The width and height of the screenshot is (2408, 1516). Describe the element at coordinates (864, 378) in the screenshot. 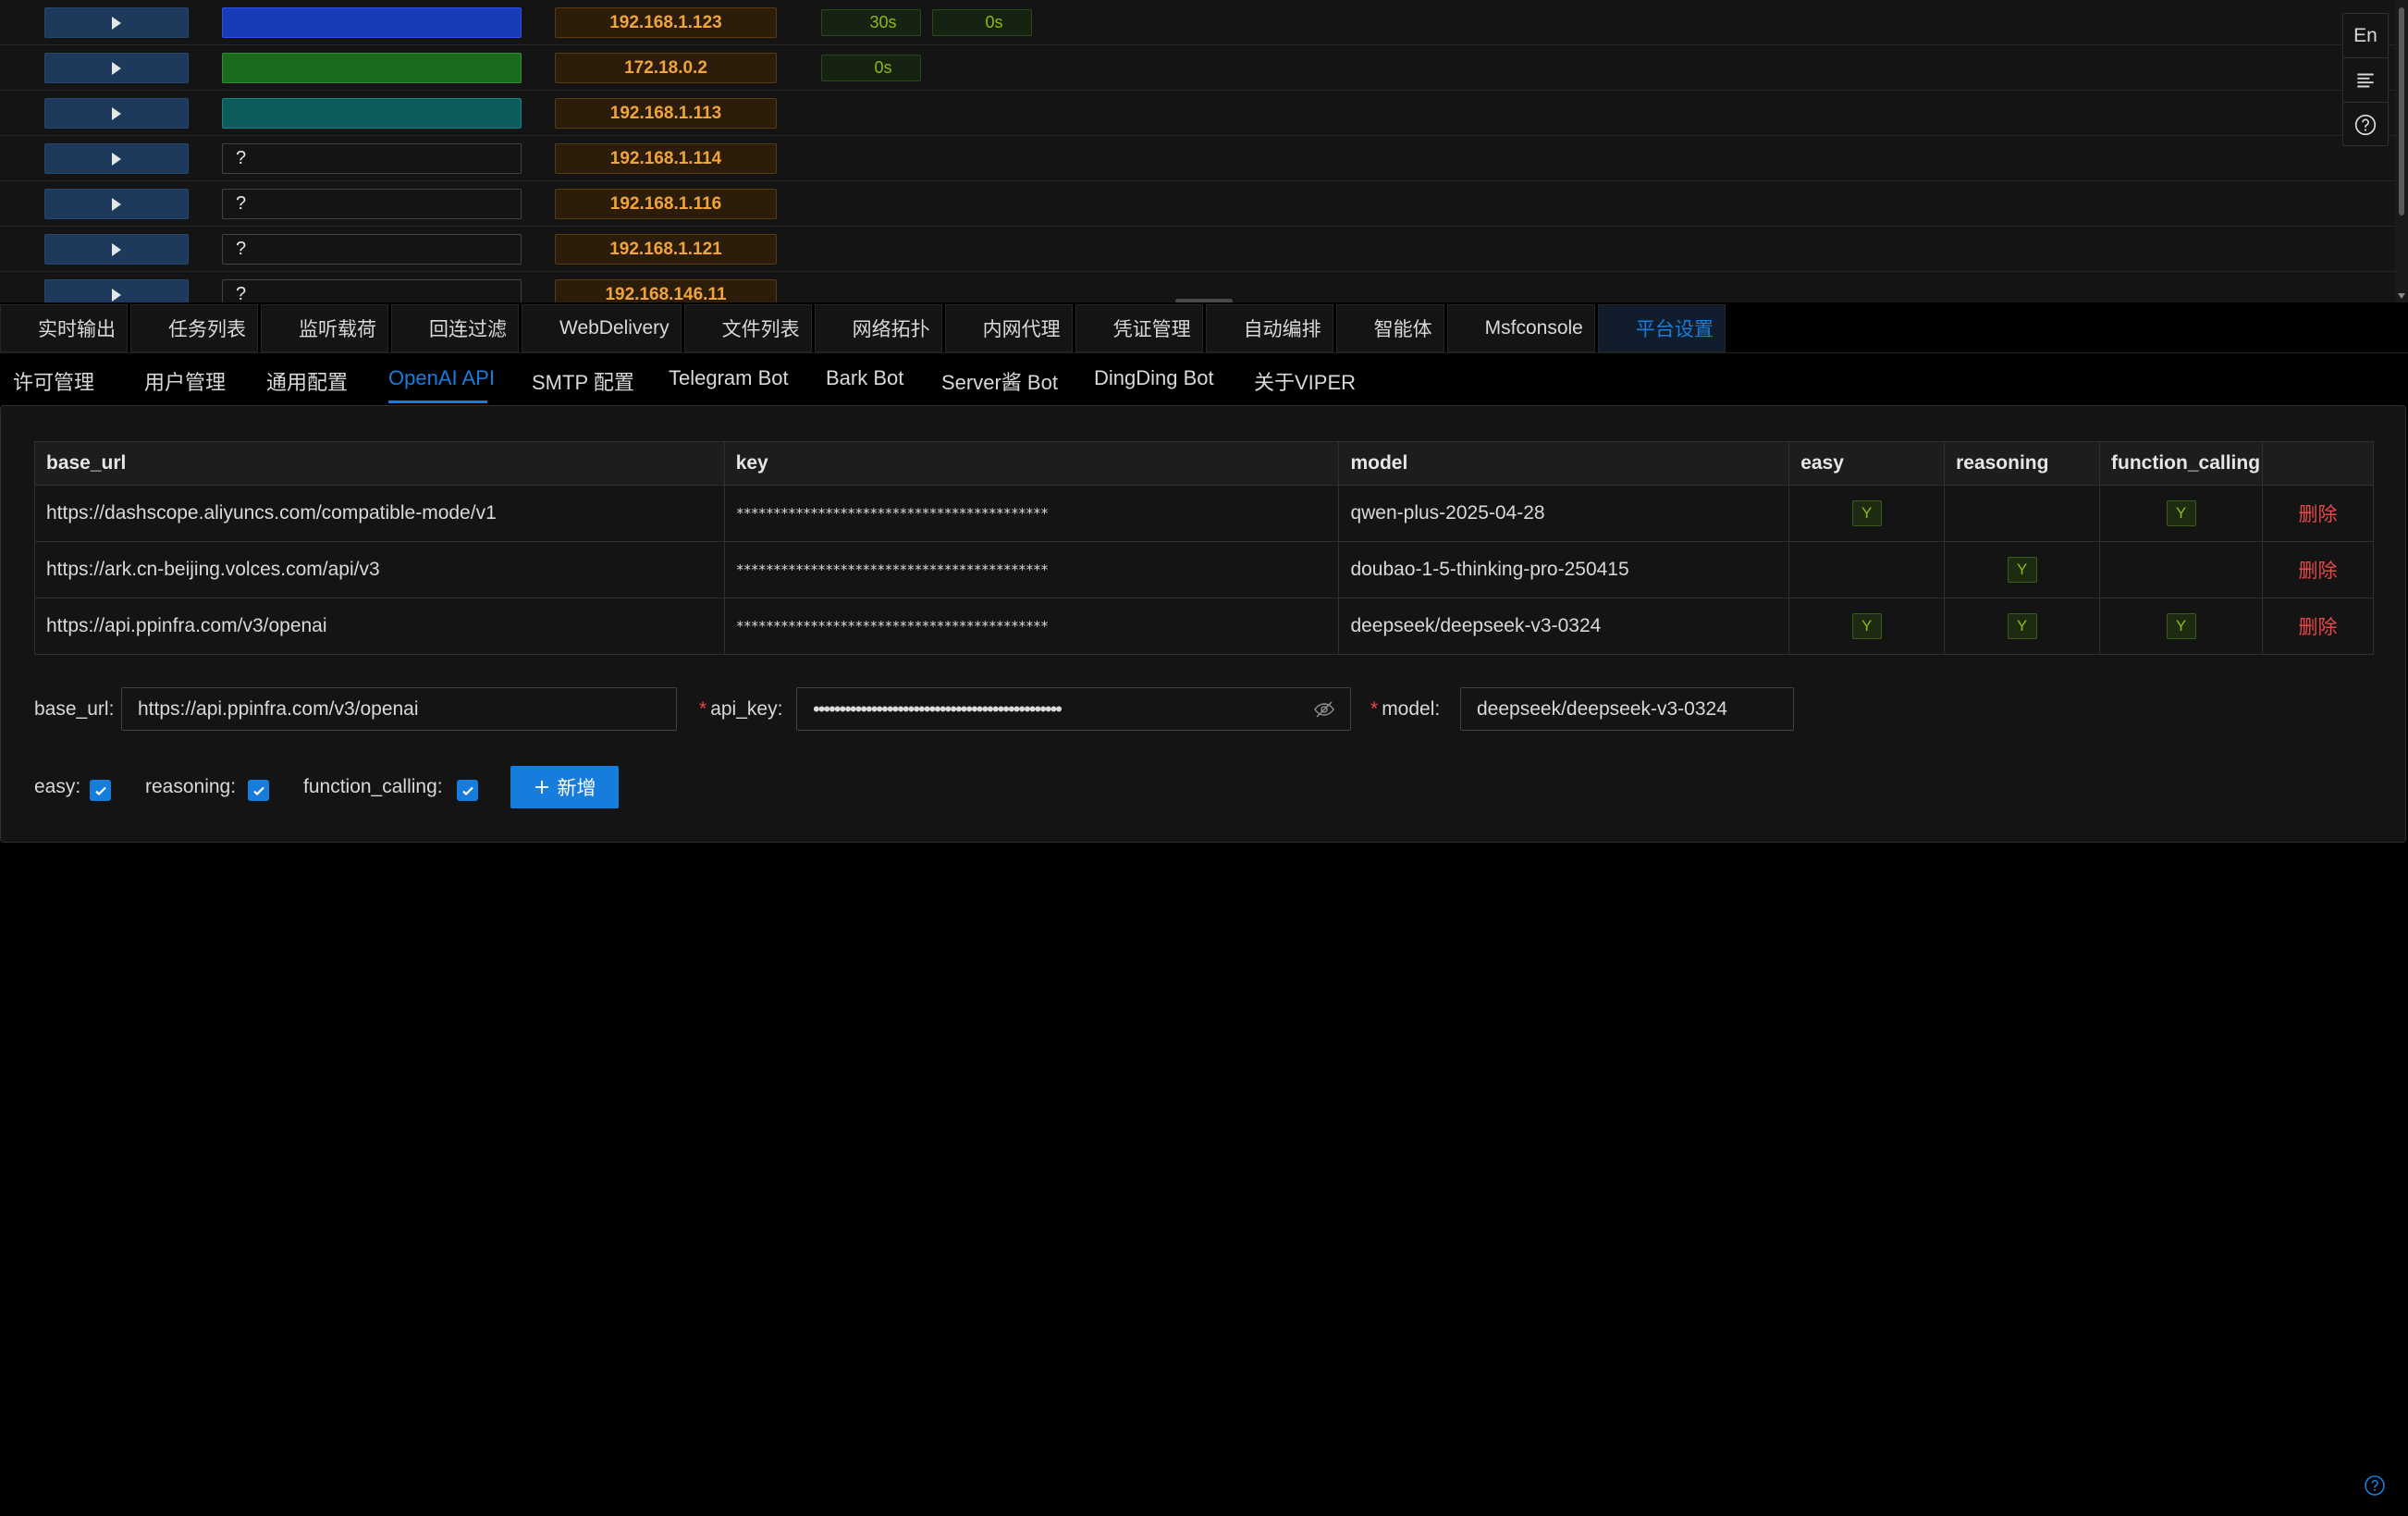

I see `sub-tab: Bark Bot` at that location.